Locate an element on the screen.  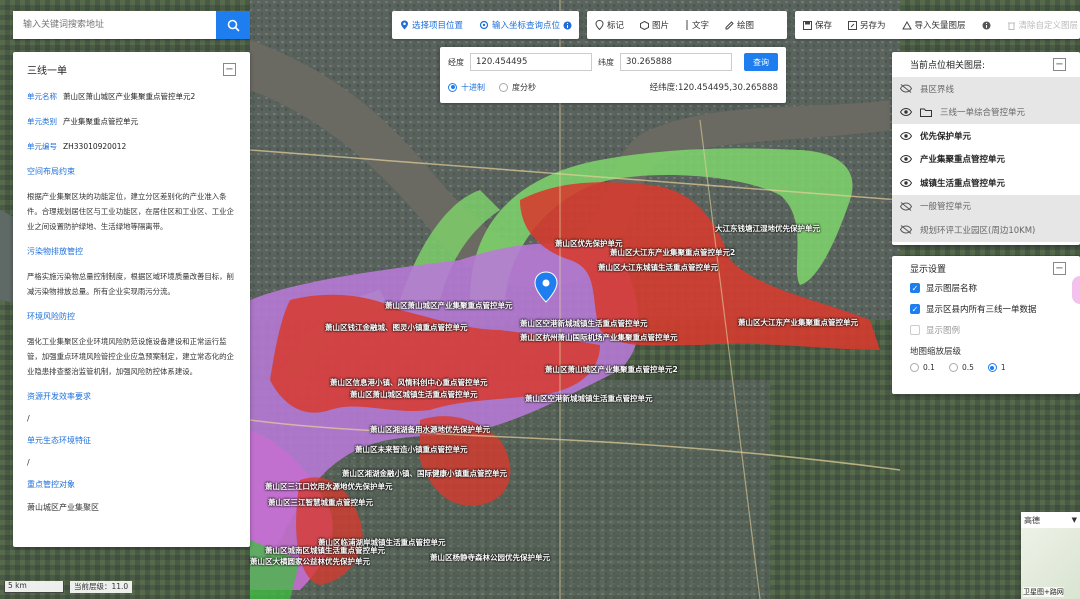
image-label: 图片 is located at coordinates (661, 26).